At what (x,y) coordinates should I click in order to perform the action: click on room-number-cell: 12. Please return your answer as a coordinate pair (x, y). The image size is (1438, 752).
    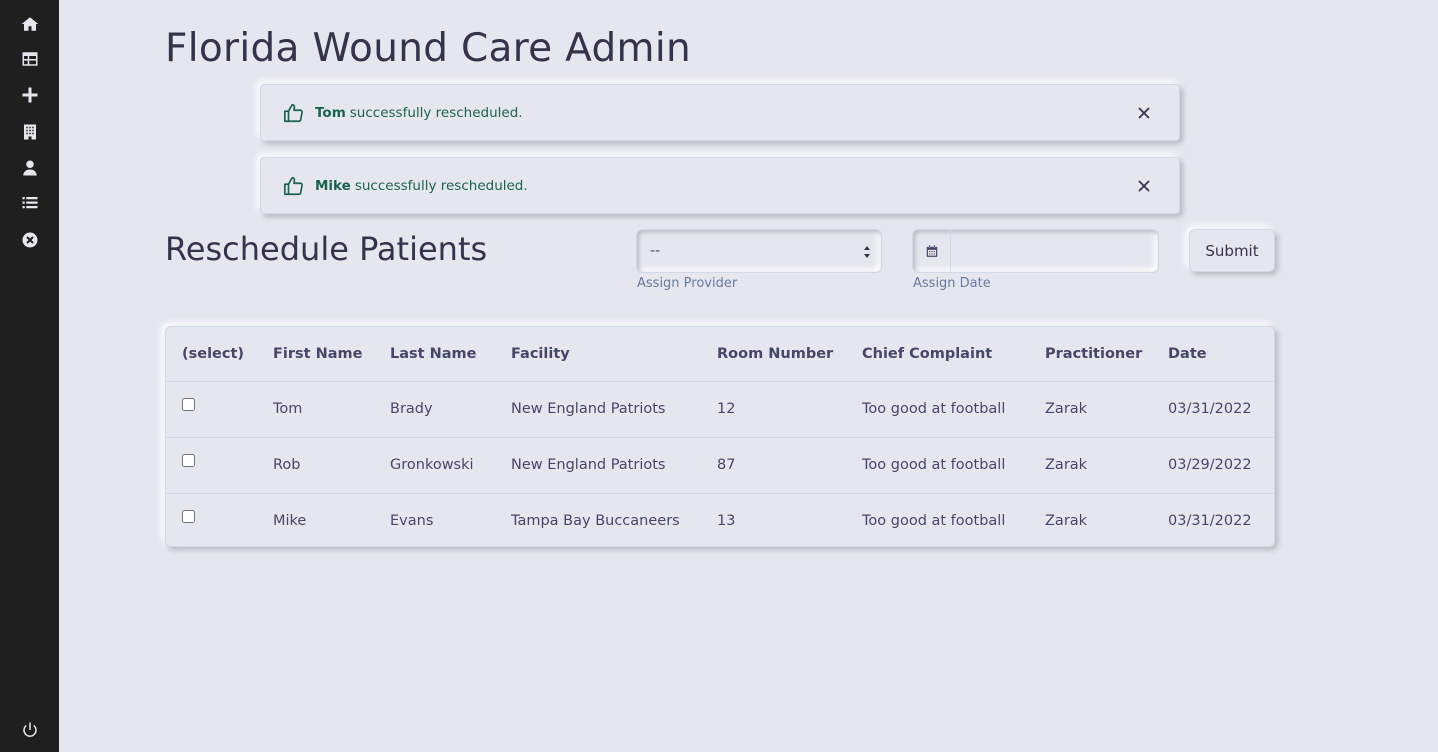
    Looking at the image, I should click on (773, 409).